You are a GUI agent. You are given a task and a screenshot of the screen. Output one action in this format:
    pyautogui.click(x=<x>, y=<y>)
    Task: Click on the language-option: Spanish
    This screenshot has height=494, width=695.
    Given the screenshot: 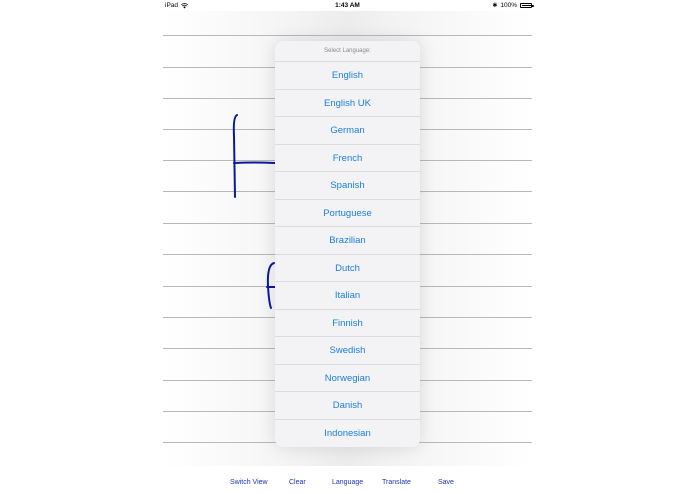 What is the action you would take?
    pyautogui.click(x=347, y=186)
    